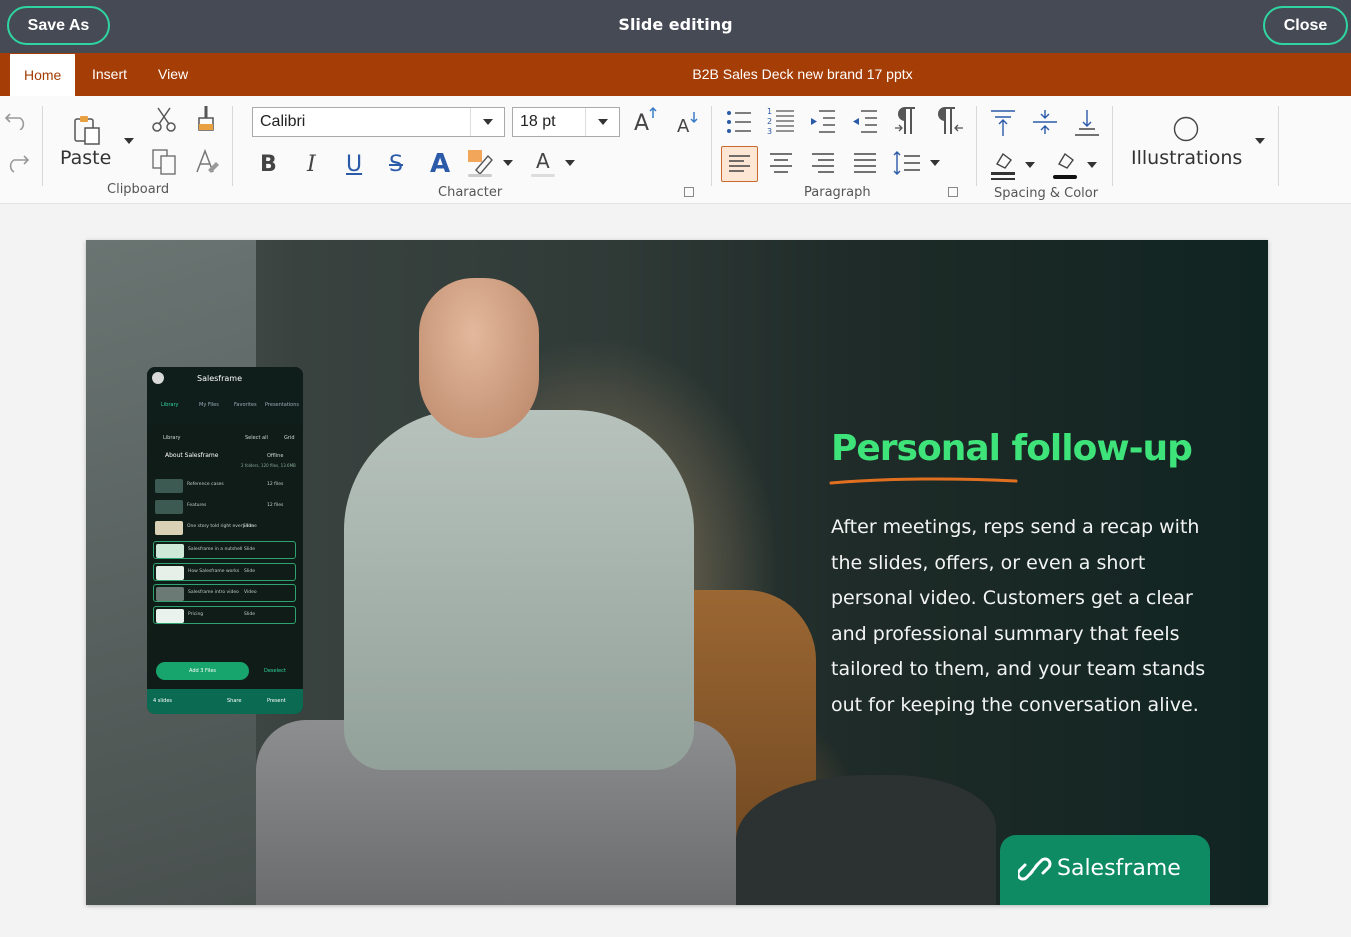 The width and height of the screenshot is (1351, 937). Describe the element at coordinates (224, 615) in the screenshot. I see `list-item: Pricing Slide` at that location.